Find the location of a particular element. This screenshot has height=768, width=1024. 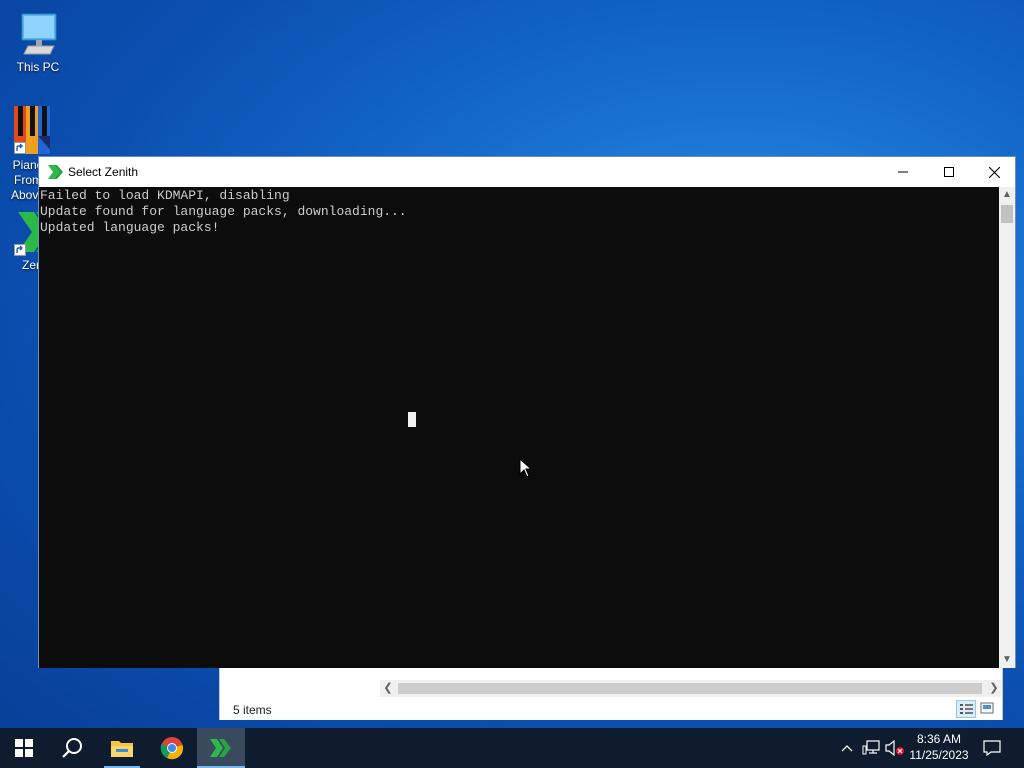

search-button is located at coordinates (72, 748).